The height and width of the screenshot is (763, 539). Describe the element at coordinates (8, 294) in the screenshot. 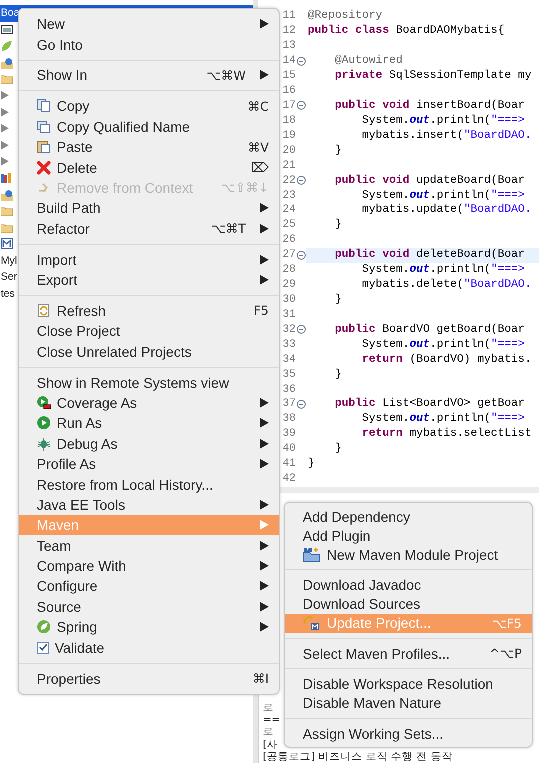

I see `tree-item-label: tes` at that location.